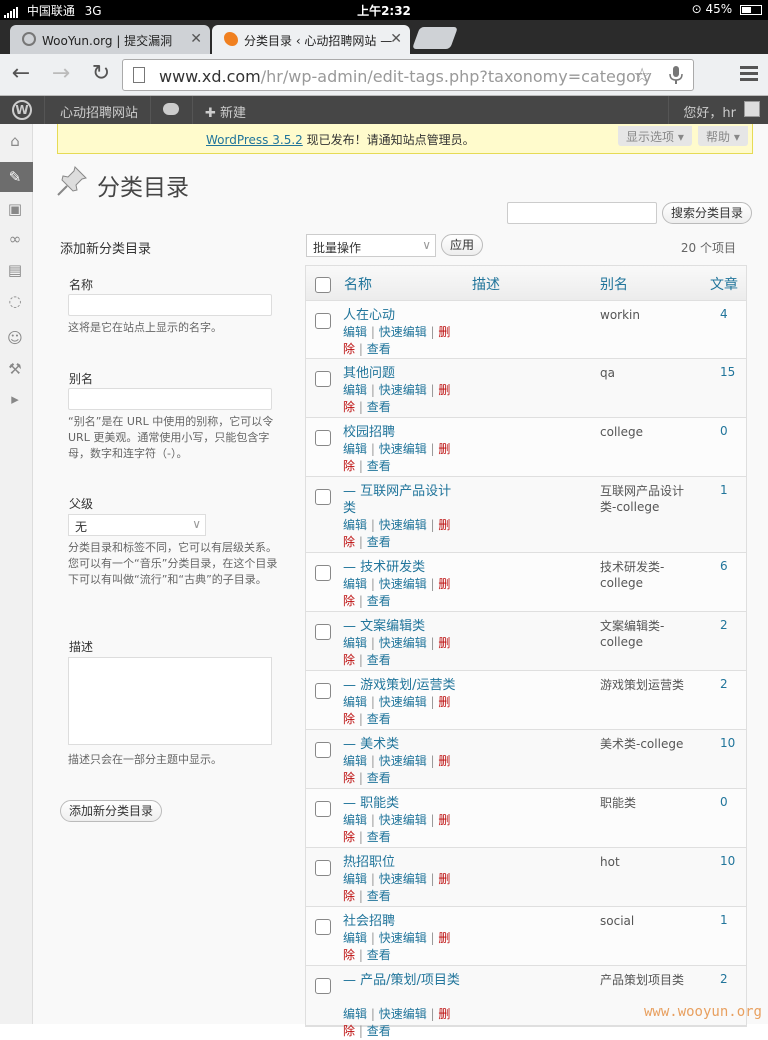  What do you see at coordinates (21, 75) in the screenshot?
I see `back-icon: ←` at bounding box center [21, 75].